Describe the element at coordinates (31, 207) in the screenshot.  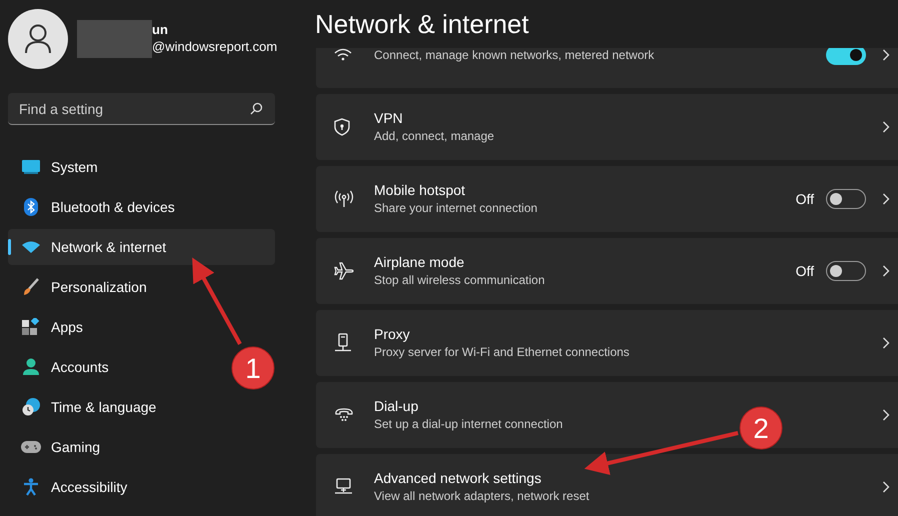
I see `bluetooth-icon` at that location.